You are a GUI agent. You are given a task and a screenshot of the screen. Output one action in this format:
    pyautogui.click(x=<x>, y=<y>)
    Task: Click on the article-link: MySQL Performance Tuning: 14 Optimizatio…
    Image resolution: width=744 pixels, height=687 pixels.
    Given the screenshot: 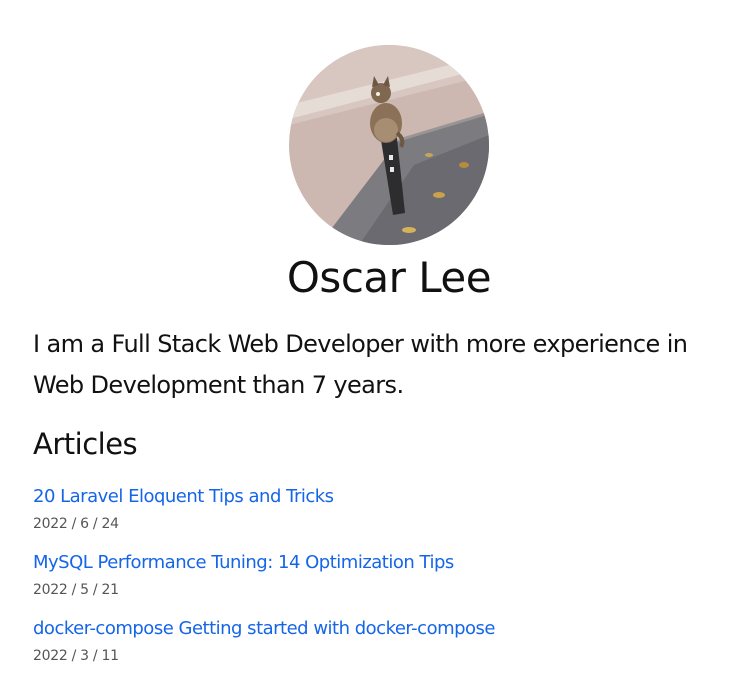 What is the action you would take?
    pyautogui.click(x=243, y=563)
    